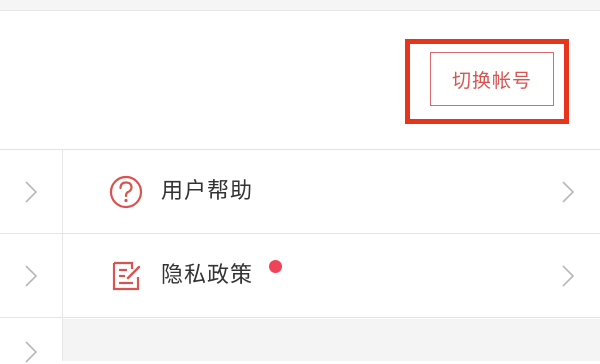 This screenshot has width=600, height=364. Describe the element at coordinates (126, 276) in the screenshot. I see `edit-document-icon` at that location.